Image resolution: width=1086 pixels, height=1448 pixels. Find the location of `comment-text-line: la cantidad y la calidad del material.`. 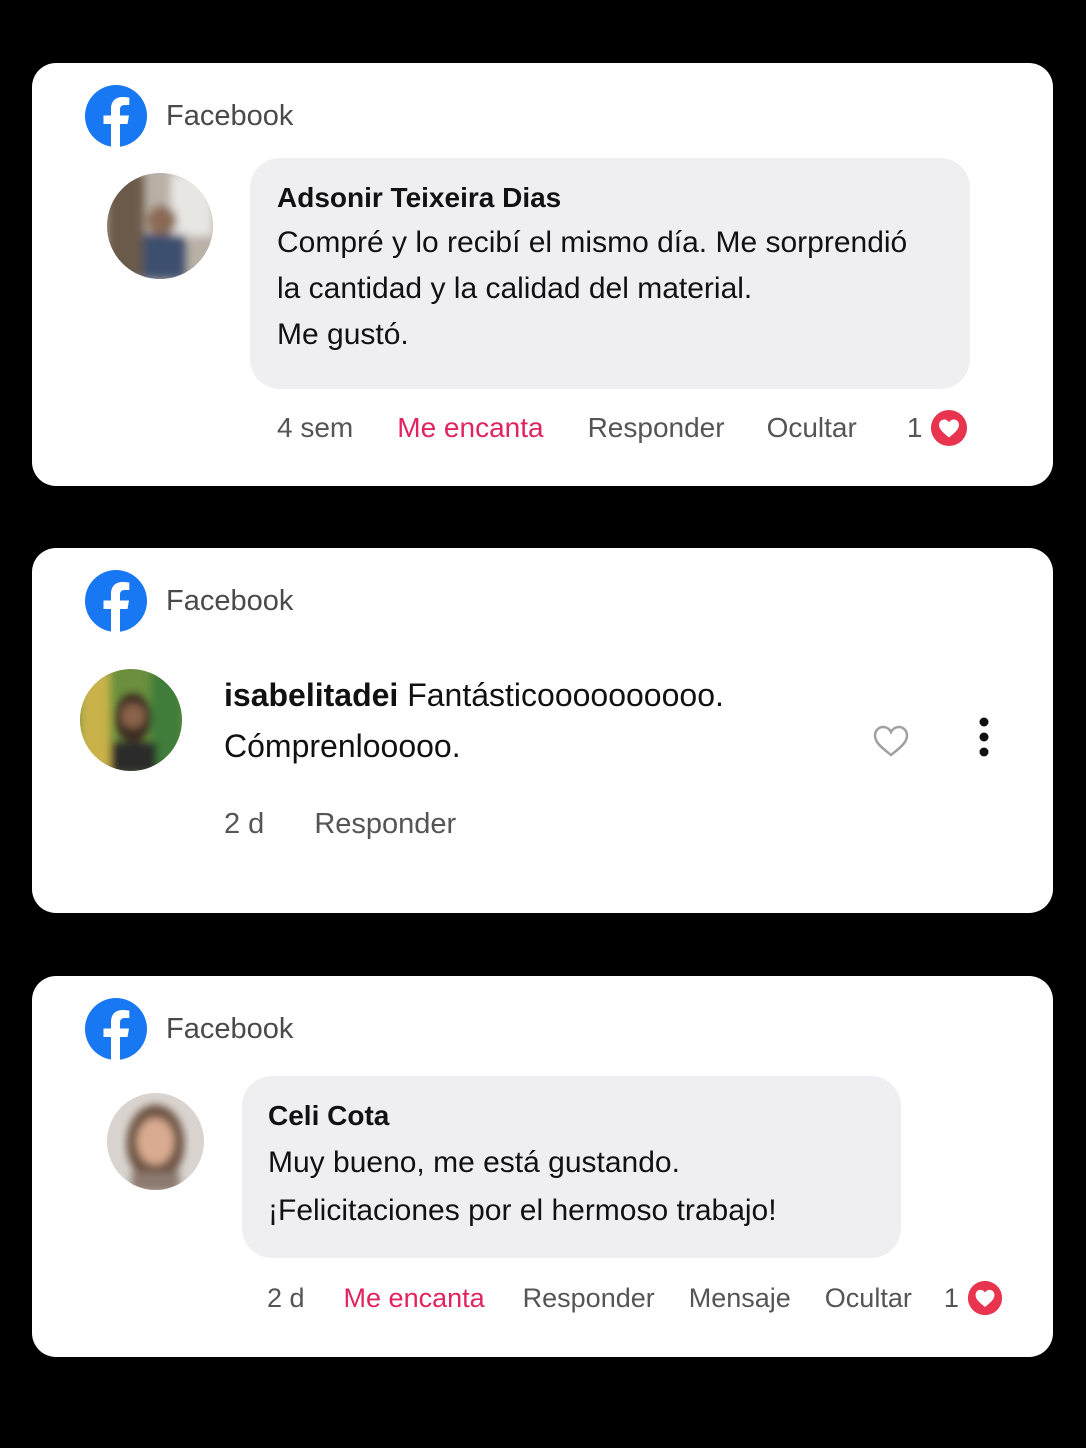

comment-text-line: la cantidad y la calidad del material. is located at coordinates (515, 288).